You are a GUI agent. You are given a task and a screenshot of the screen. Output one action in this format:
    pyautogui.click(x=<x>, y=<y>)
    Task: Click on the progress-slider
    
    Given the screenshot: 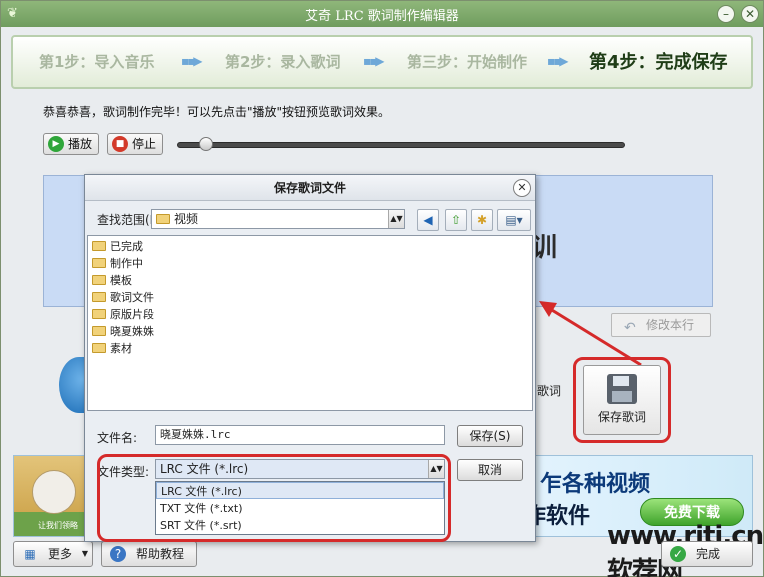 What is the action you would take?
    pyautogui.click(x=401, y=145)
    